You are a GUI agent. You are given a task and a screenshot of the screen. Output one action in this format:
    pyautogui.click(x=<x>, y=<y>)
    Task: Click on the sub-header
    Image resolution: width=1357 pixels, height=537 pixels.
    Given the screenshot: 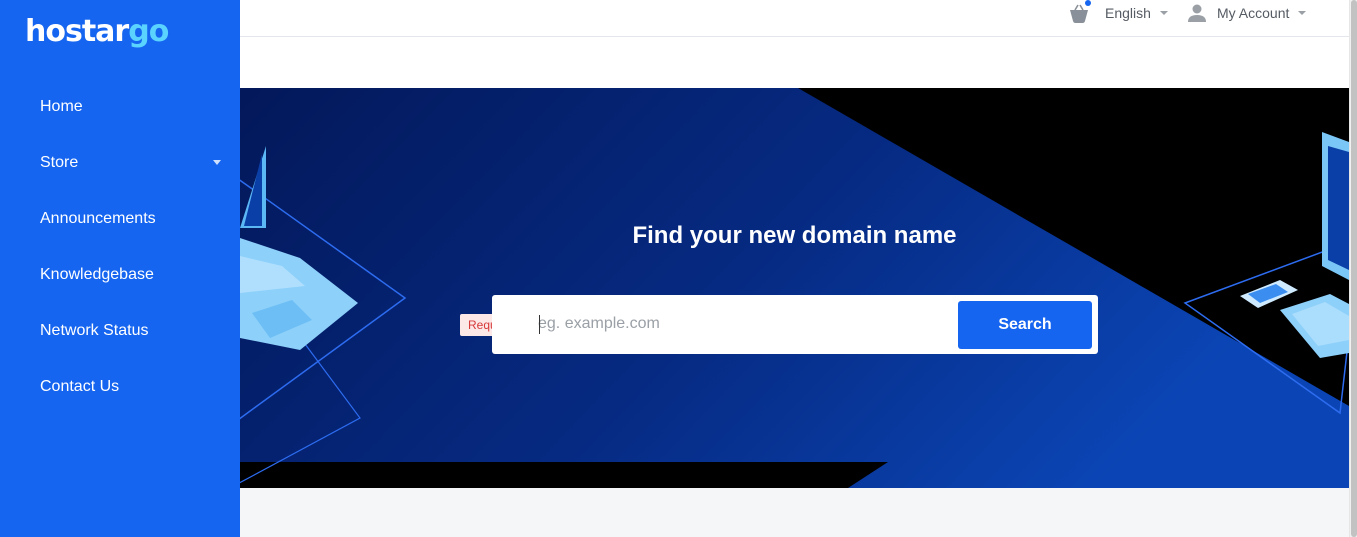 What is the action you would take?
    pyautogui.click(x=794, y=62)
    